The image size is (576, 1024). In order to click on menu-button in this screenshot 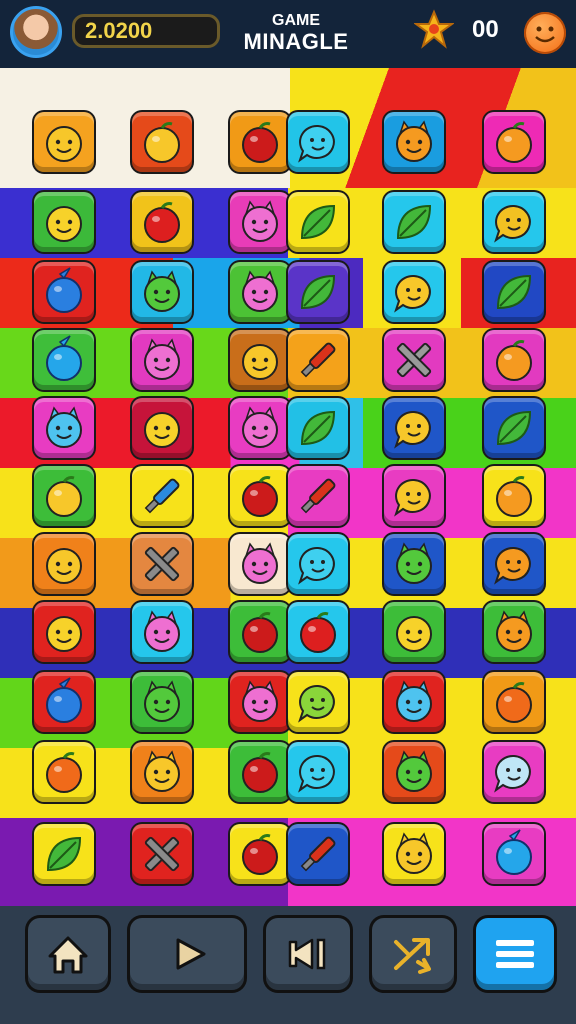, I will do `click(515, 954)`.